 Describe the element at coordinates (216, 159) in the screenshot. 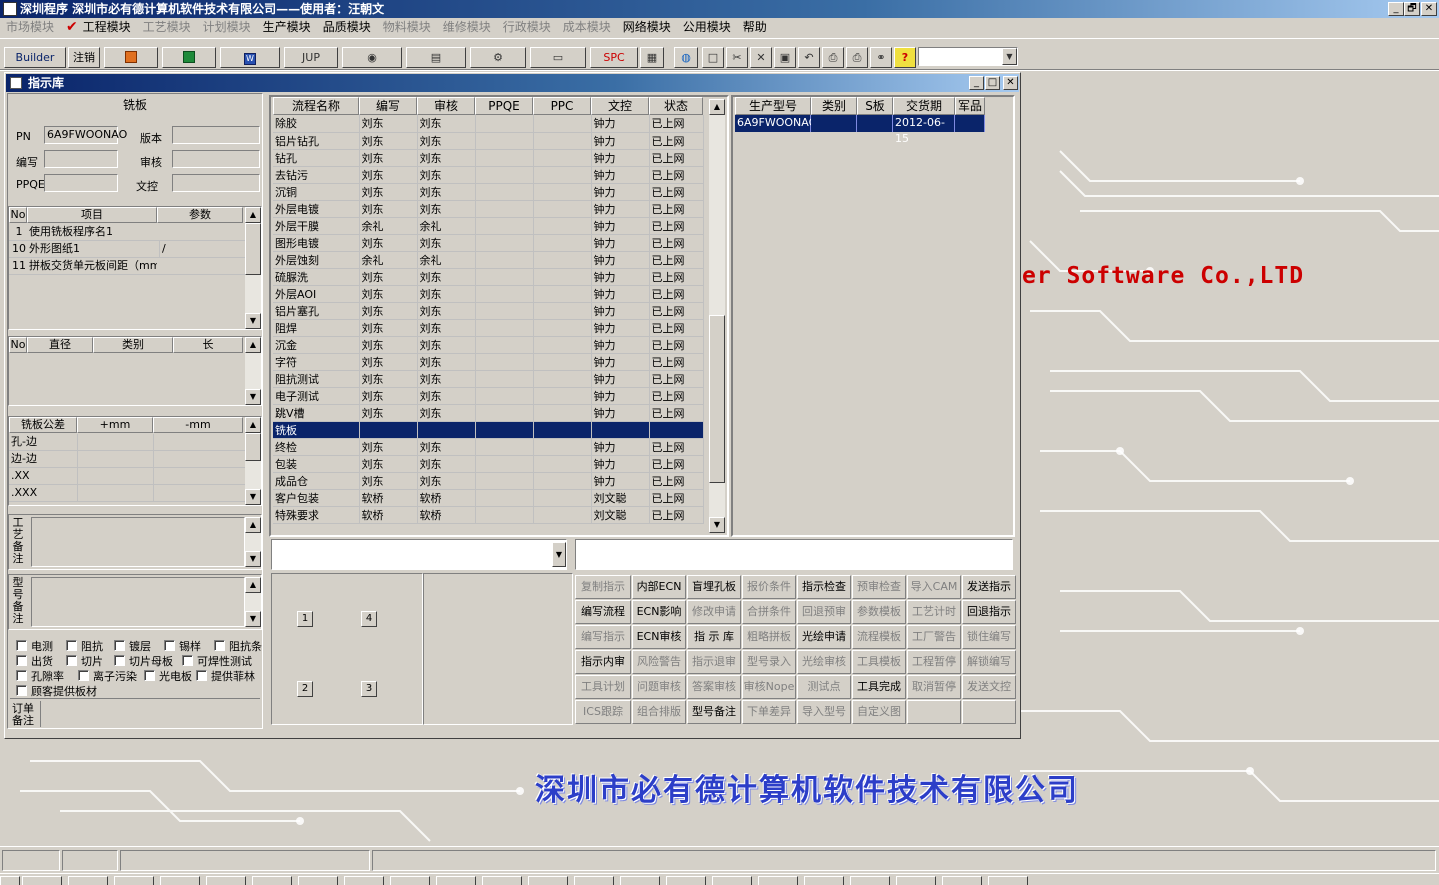

I see `reviewer-field` at that location.